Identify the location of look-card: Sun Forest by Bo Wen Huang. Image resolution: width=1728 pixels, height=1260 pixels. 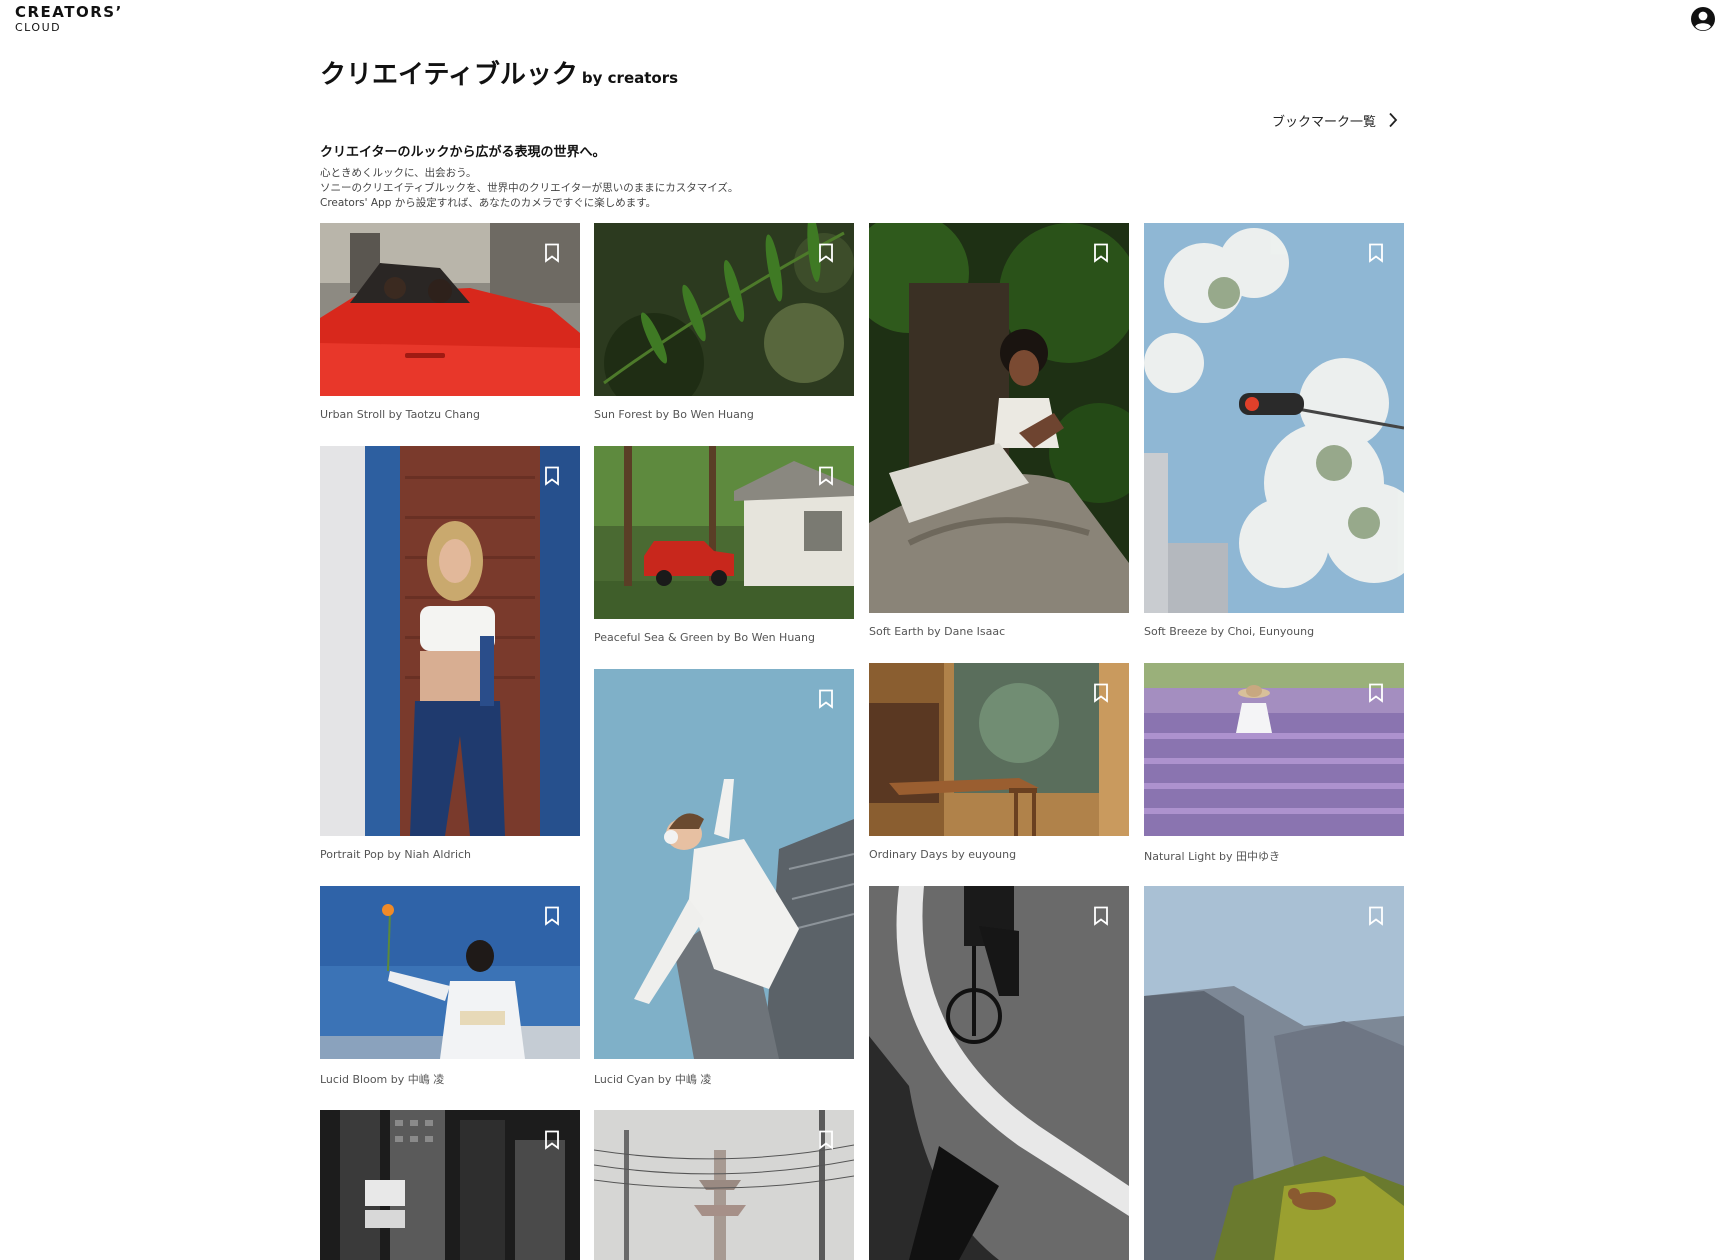
(724, 322).